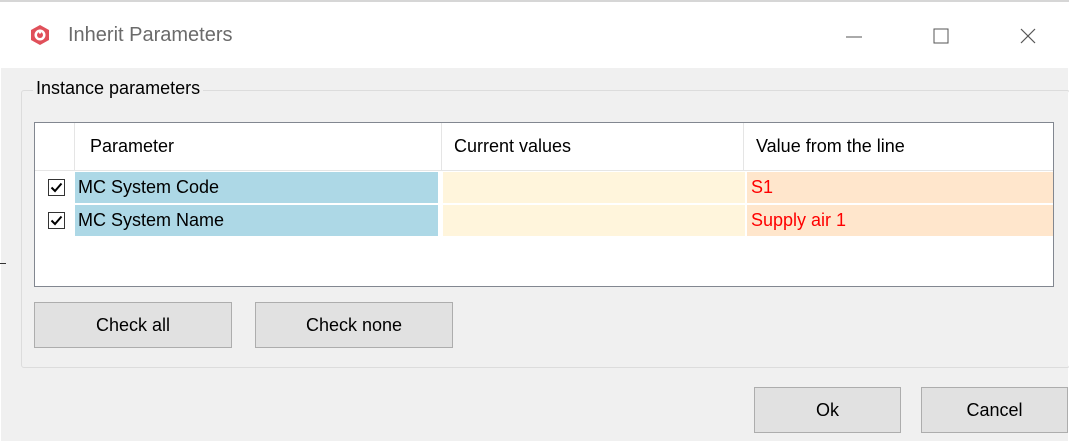 The height and width of the screenshot is (441, 1069). I want to click on header-check-column, so click(55, 146).